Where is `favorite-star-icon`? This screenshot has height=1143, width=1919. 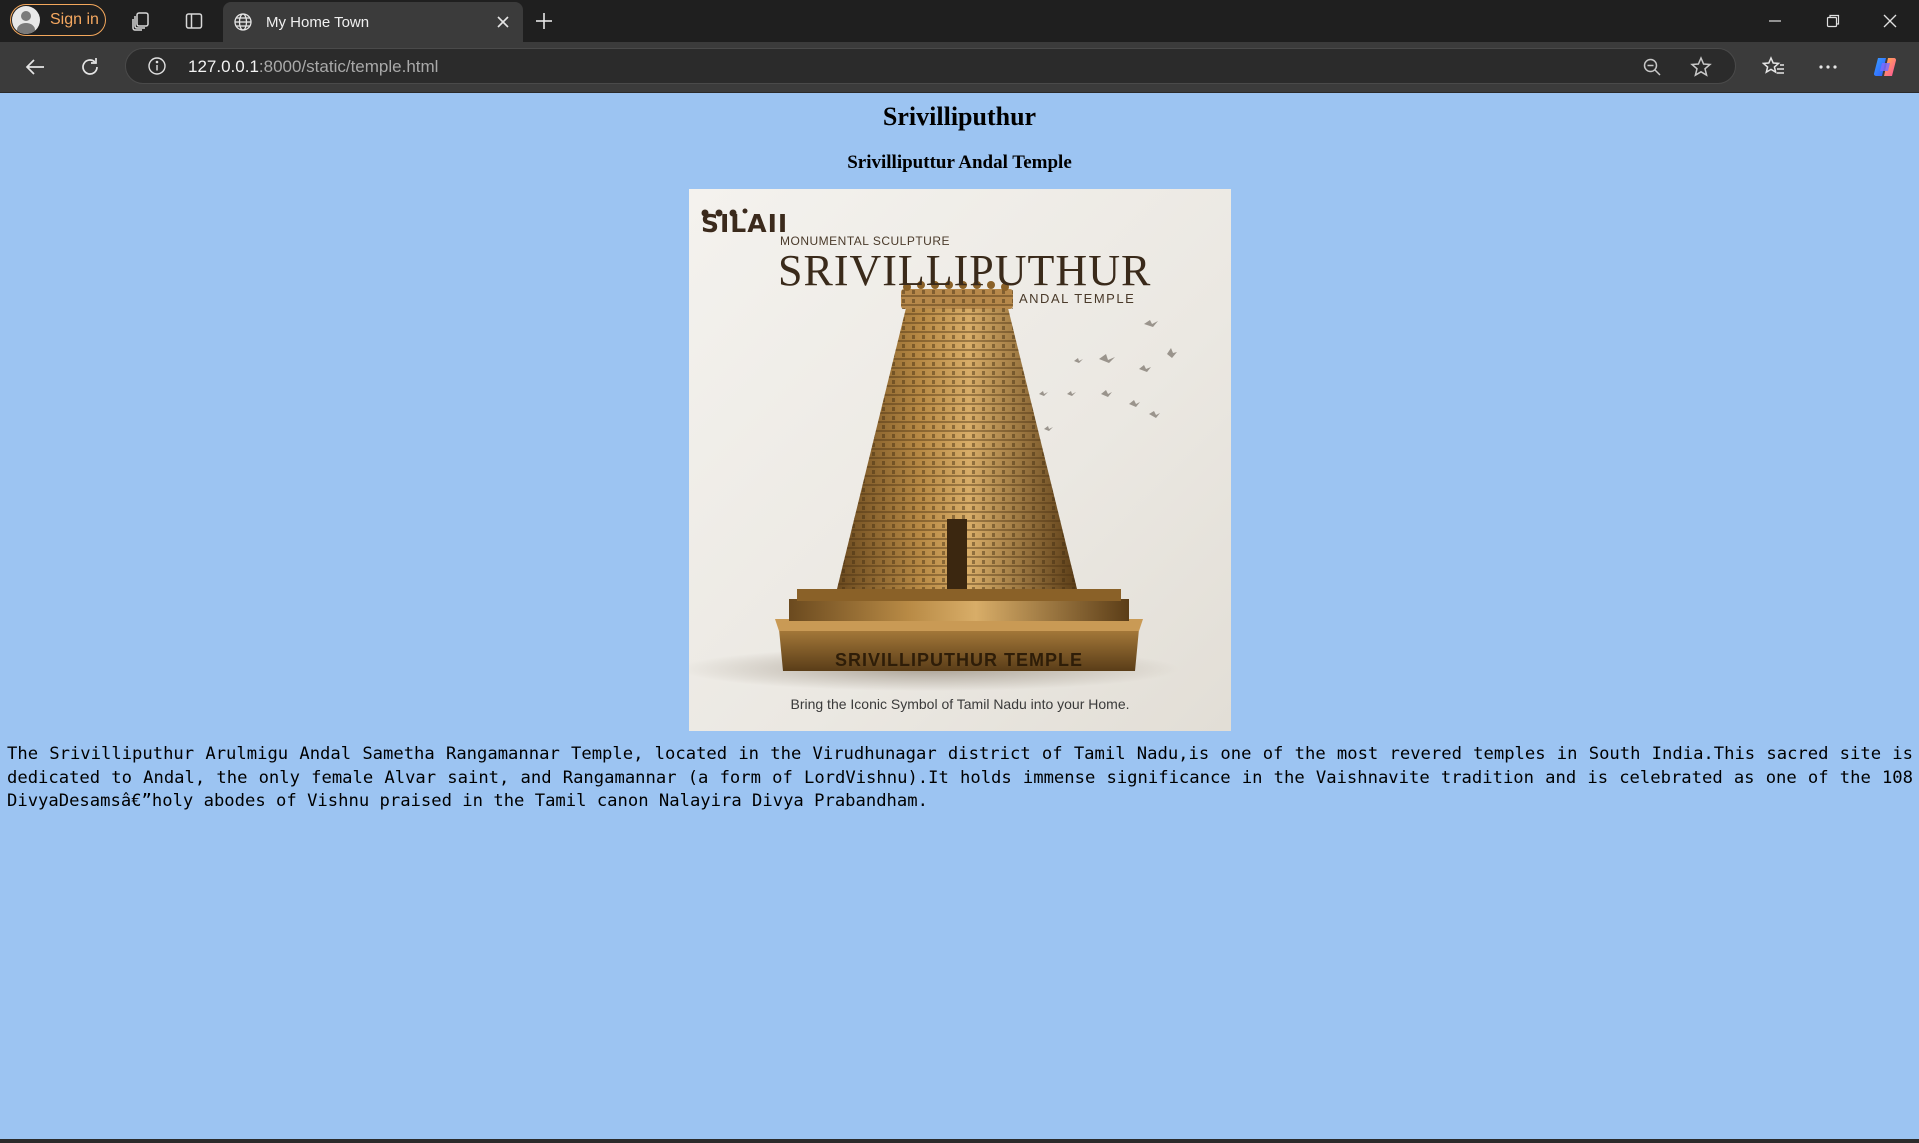 favorite-star-icon is located at coordinates (1701, 67).